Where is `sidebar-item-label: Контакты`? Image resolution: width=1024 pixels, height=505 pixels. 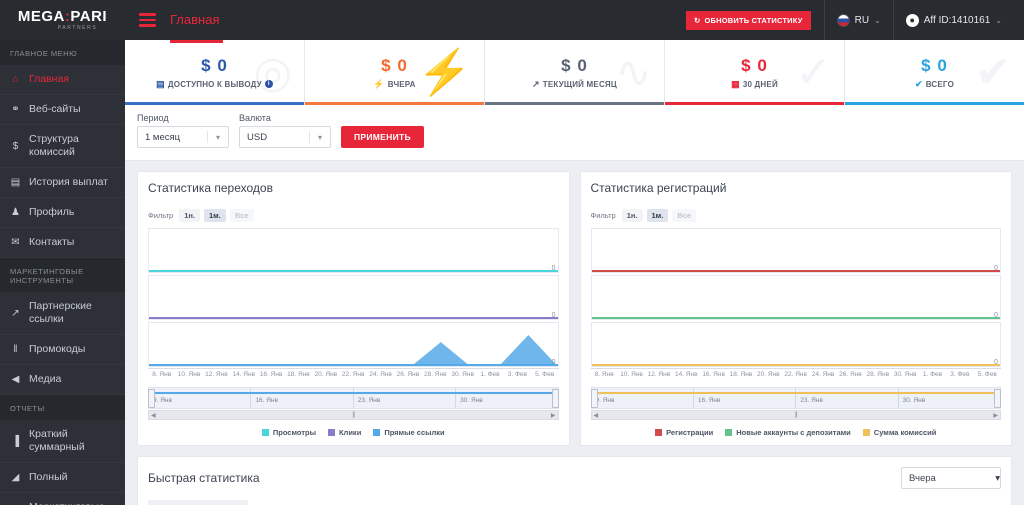 sidebar-item-label: Контакты is located at coordinates (52, 242).